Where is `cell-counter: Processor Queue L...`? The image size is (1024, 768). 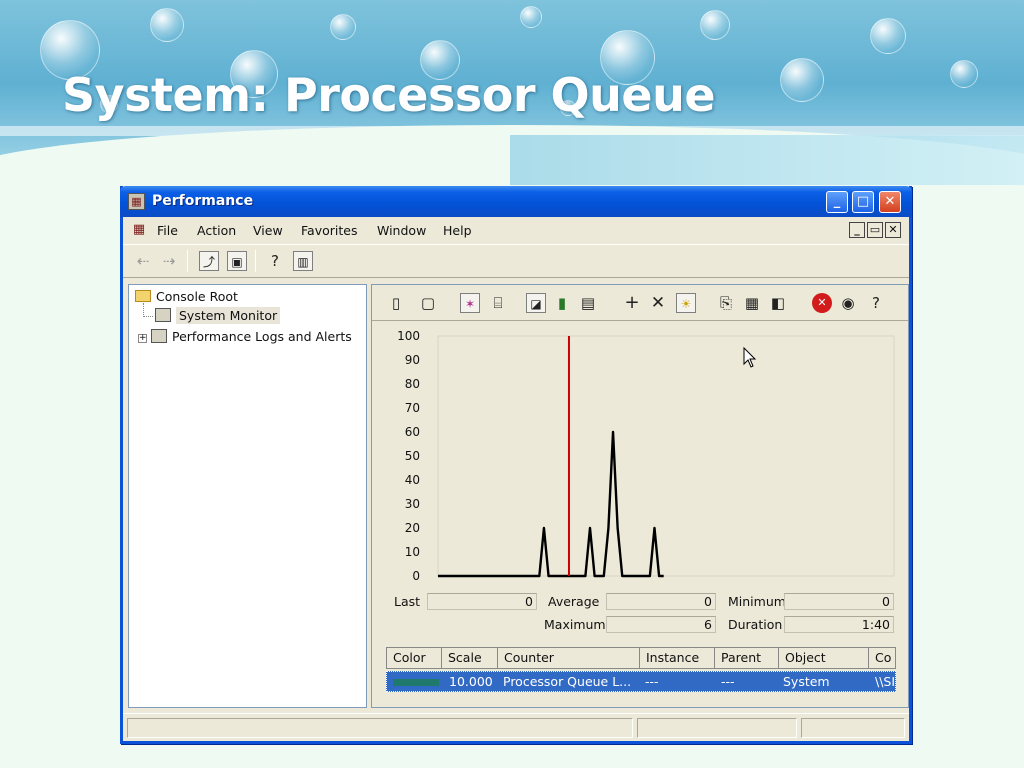
cell-counter: Processor Queue L... is located at coordinates (567, 681).